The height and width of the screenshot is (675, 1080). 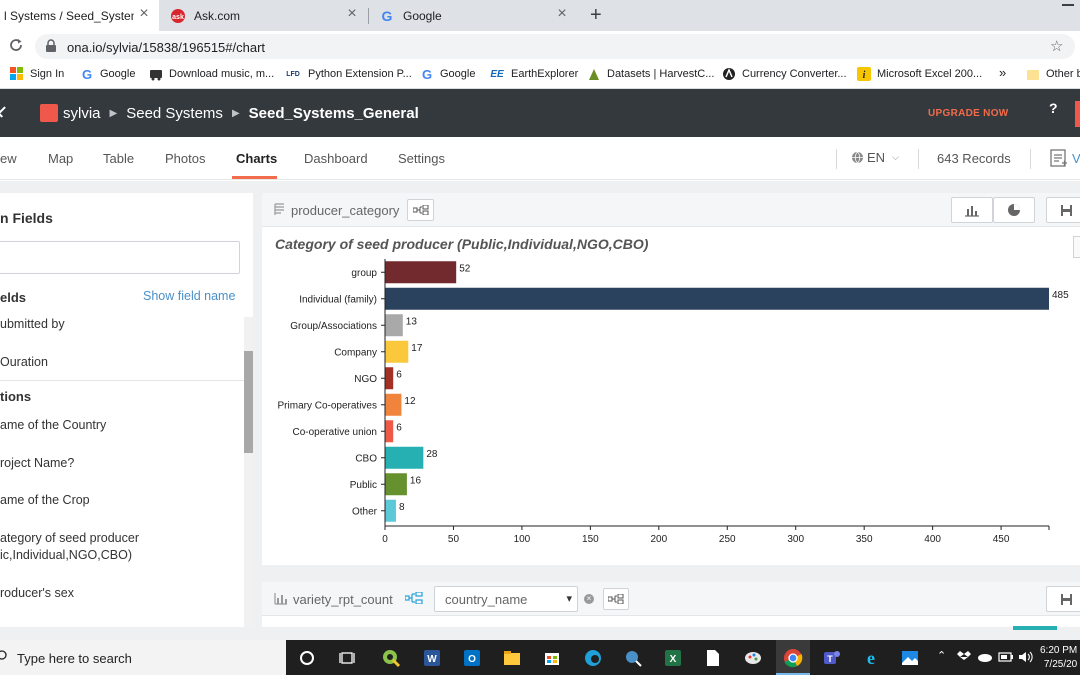 What do you see at coordinates (256, 158) in the screenshot?
I see `tab-charts: Charts` at bounding box center [256, 158].